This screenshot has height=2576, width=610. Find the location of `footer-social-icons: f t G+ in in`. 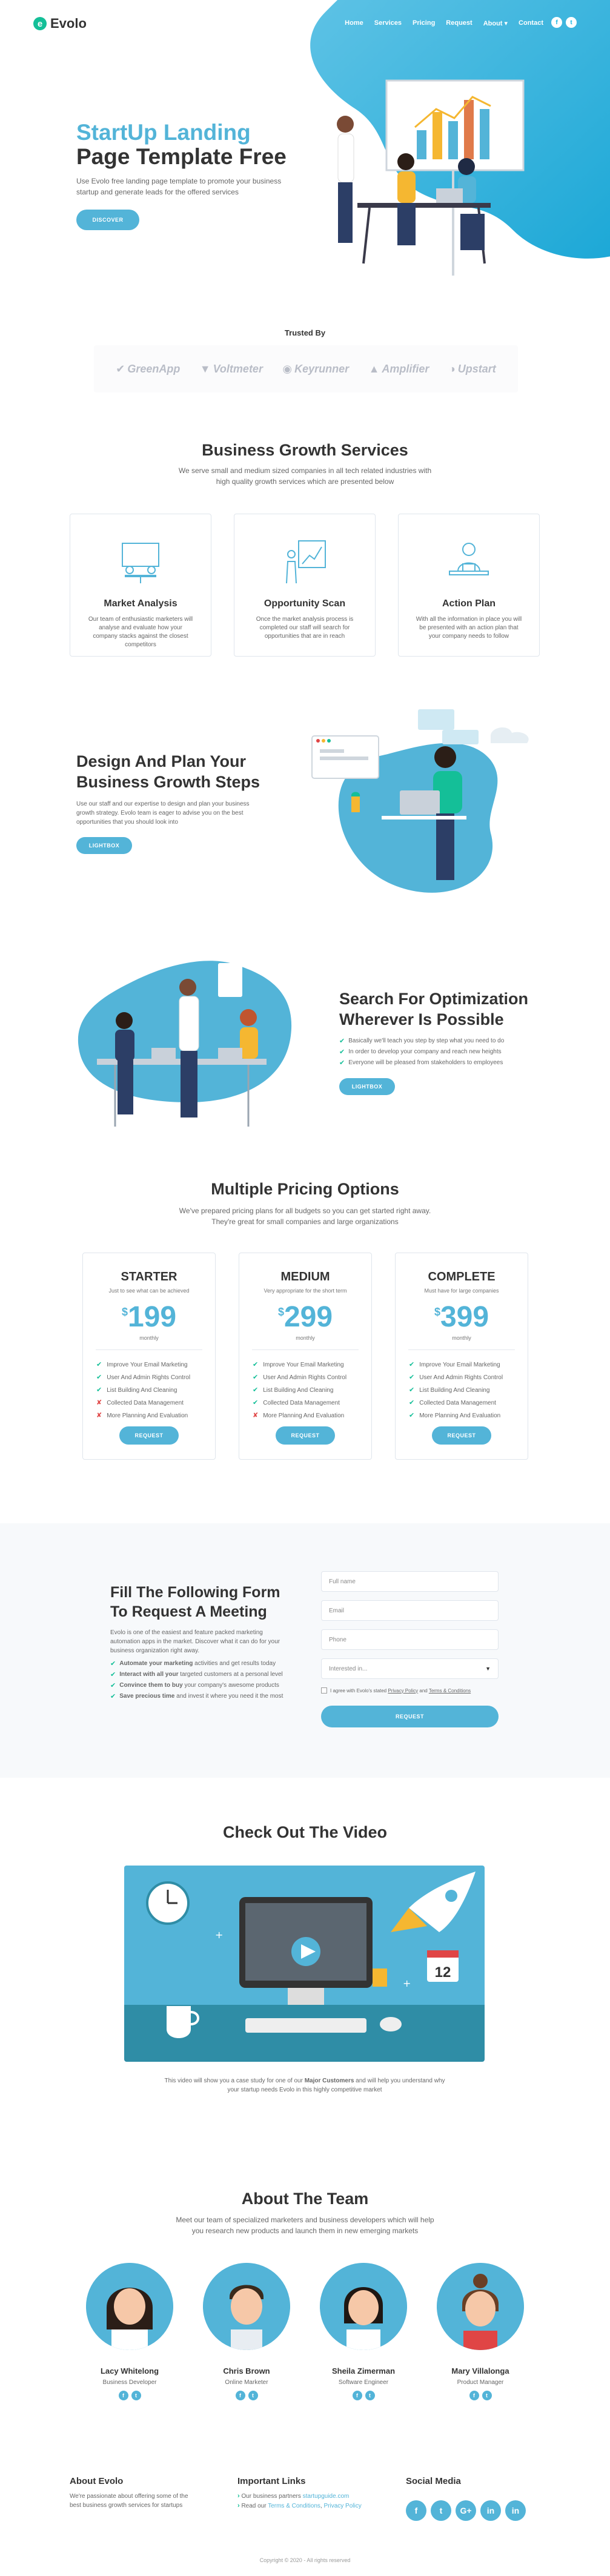

footer-social-icons: f t G+ in in is located at coordinates (466, 2510).